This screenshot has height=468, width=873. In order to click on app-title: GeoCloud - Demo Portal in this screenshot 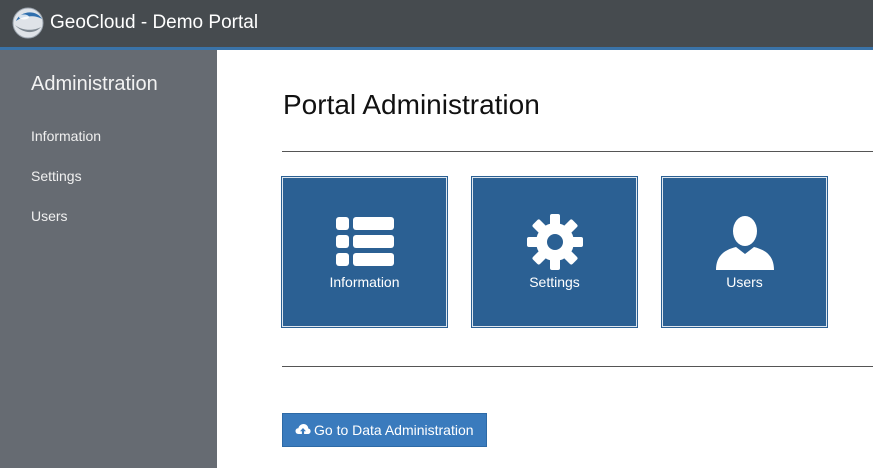, I will do `click(154, 22)`.